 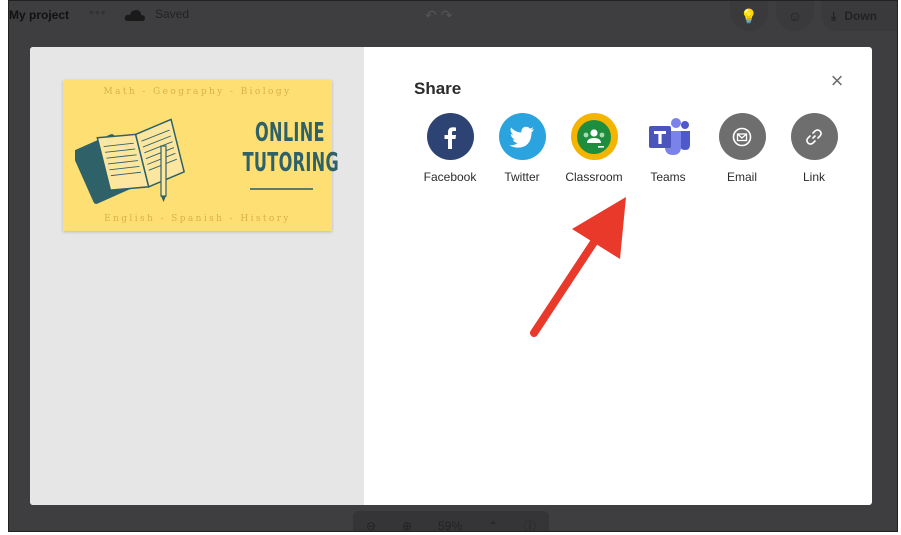 What do you see at coordinates (453, 16) in the screenshot?
I see `top-toolbar: My project ••• Saved ↶ ↷ 💡 ☺ ⤓ Down` at bounding box center [453, 16].